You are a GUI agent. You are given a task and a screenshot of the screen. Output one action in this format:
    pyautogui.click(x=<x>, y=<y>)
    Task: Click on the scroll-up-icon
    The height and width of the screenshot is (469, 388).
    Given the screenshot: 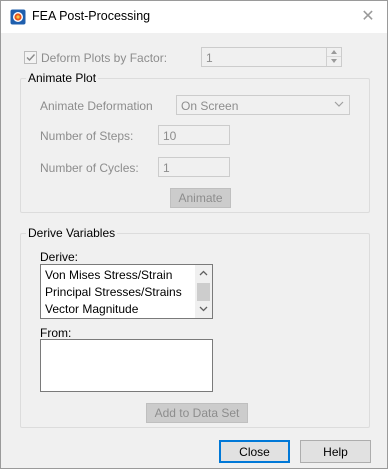 What is the action you would take?
    pyautogui.click(x=203, y=273)
    